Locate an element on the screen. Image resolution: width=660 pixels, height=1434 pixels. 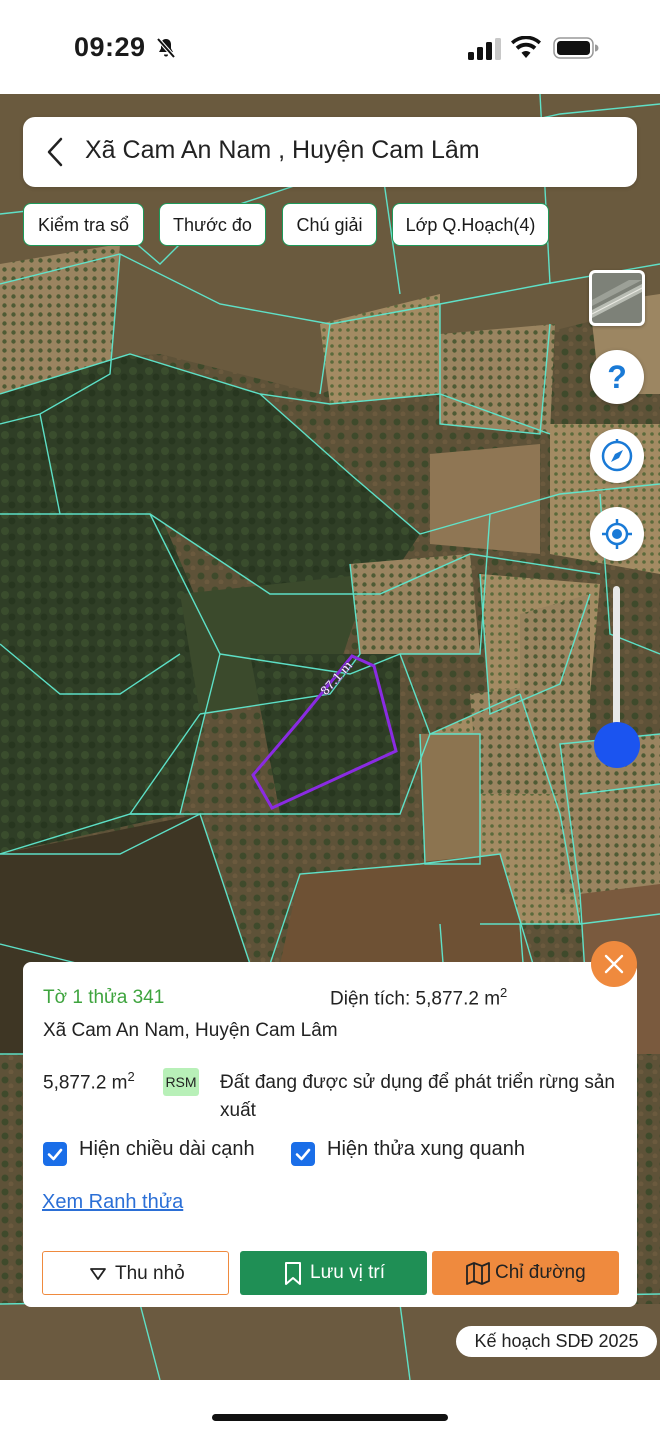
location-header: Xã Cam An Nam , Huyện Cam Lâm is located at coordinates (330, 152).